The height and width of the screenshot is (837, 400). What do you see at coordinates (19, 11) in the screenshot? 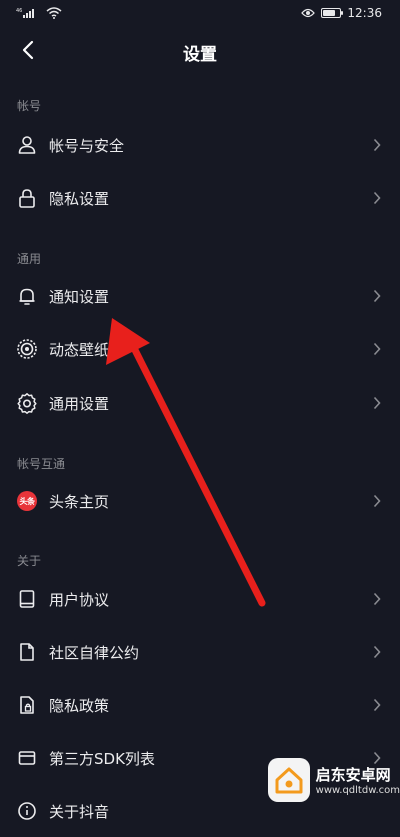
I see `svg-text: 46` at bounding box center [19, 11].